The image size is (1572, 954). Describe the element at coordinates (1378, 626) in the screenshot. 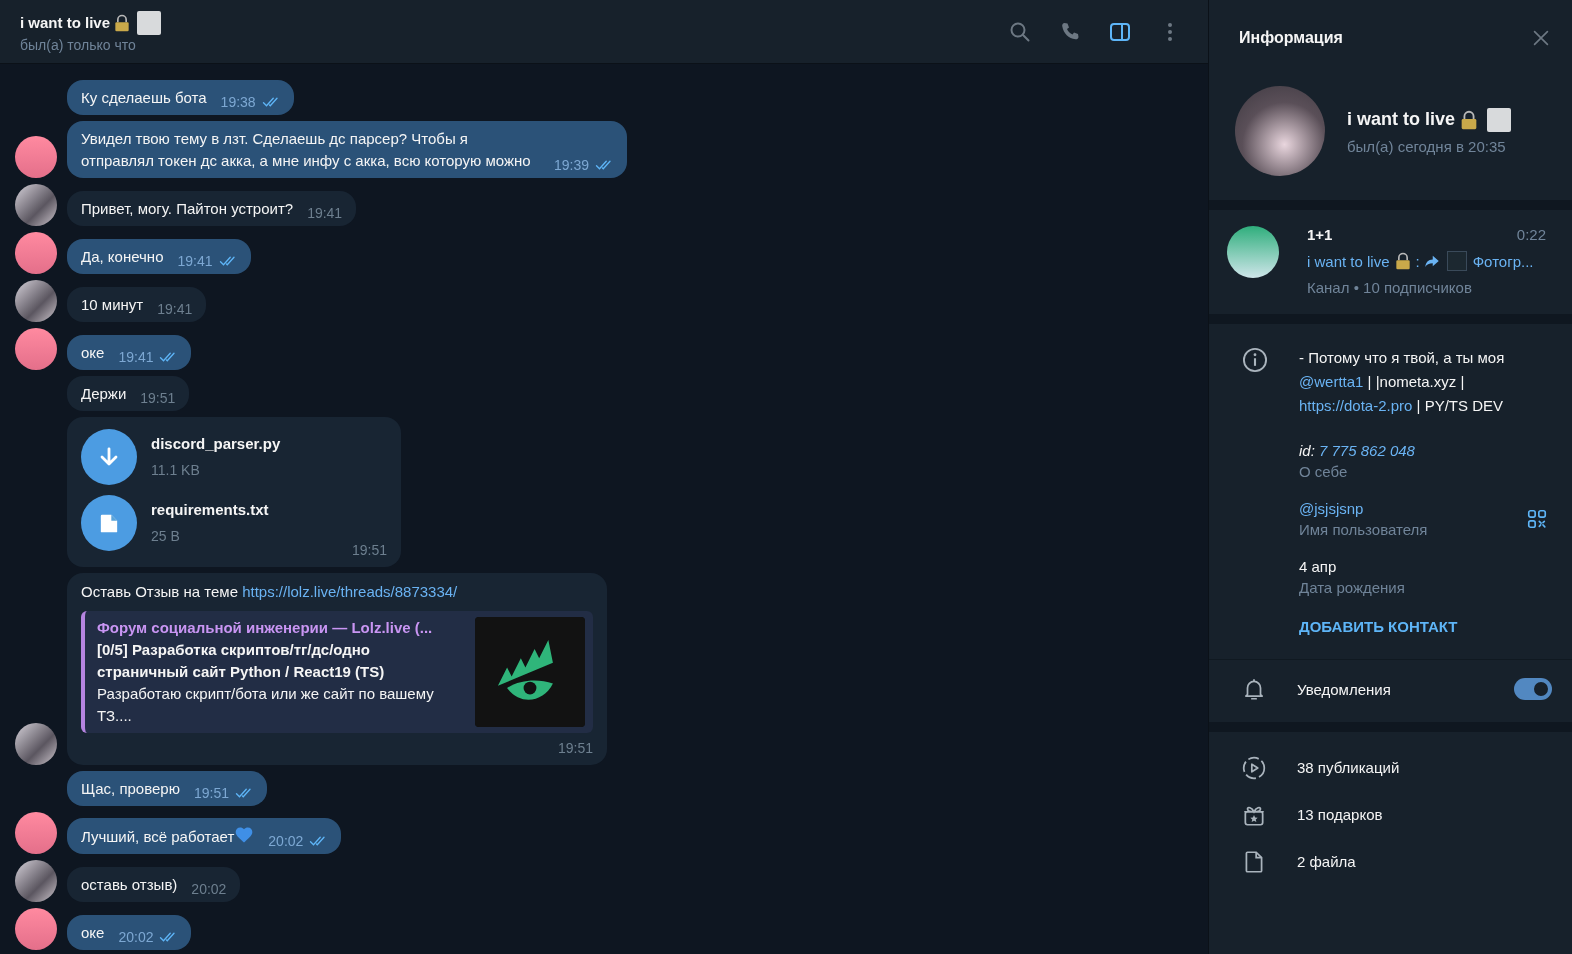

I see `add-contact-button: ДОБАВИТЬ КОНТАКТ` at that location.